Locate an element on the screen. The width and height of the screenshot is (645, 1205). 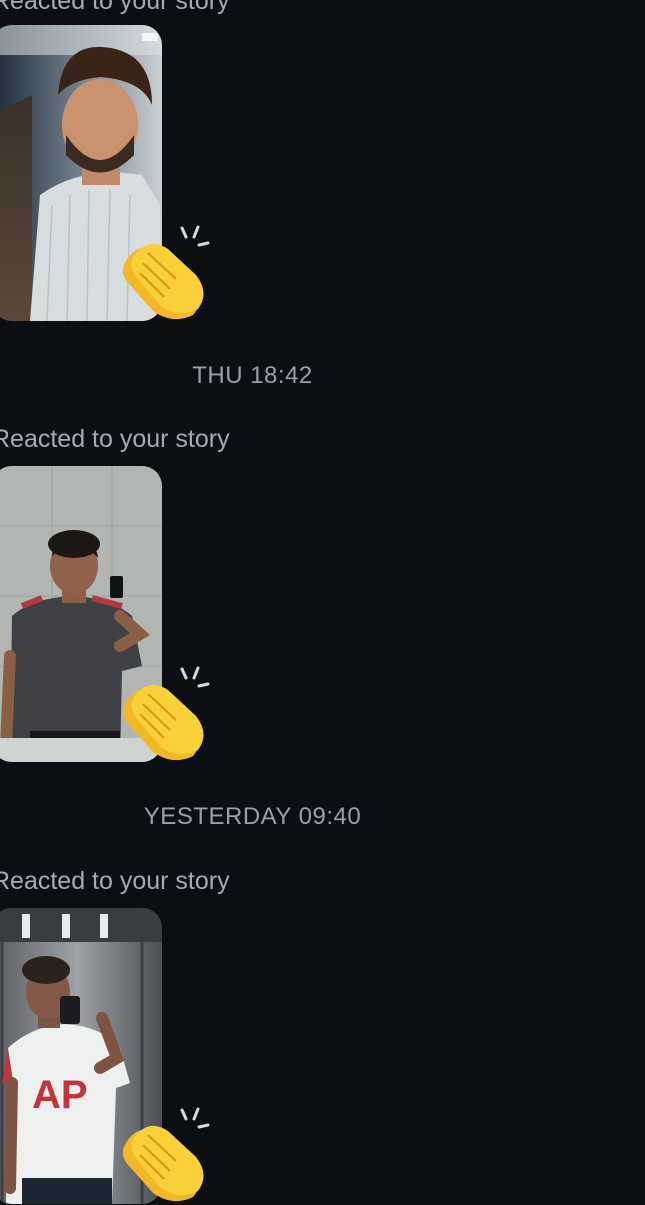
message-timestamp: YESTERDAY 09:40 is located at coordinates (252, 816).